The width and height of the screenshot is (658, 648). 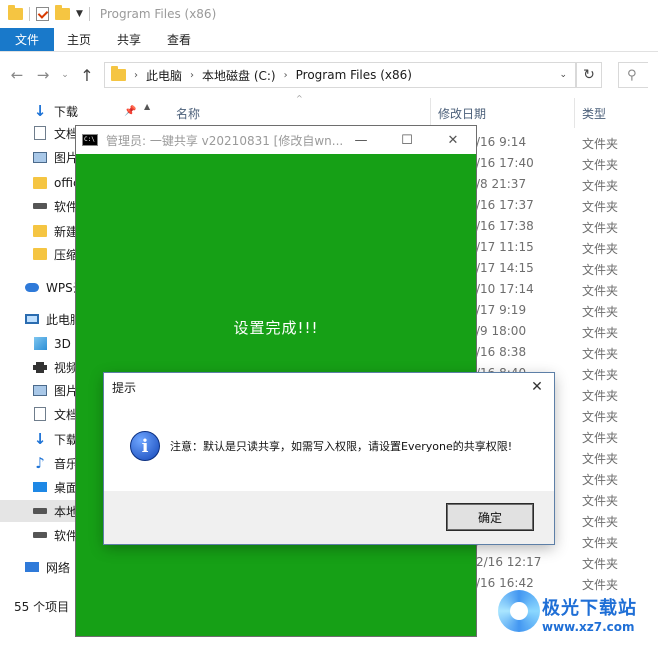 I want to click on console-titlebar: C:\ 管理员: 一键共享 v20210831 [修改自wn... — ☐ ✕, so click(x=276, y=140).